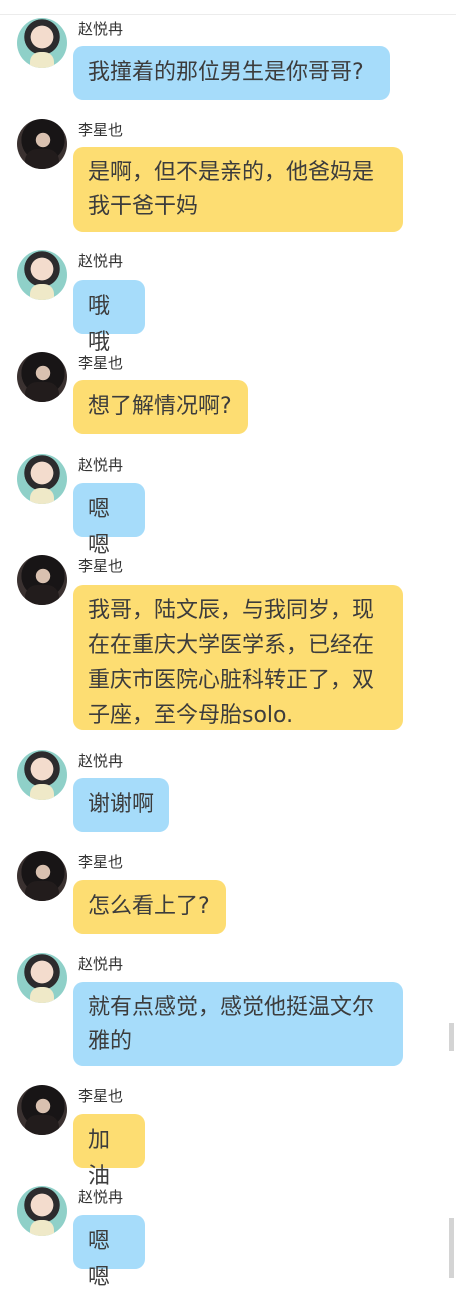 The height and width of the screenshot is (1296, 456). What do you see at coordinates (231, 73) in the screenshot?
I see `message-bubble: 我撞着的那位男生是你哥哥?` at bounding box center [231, 73].